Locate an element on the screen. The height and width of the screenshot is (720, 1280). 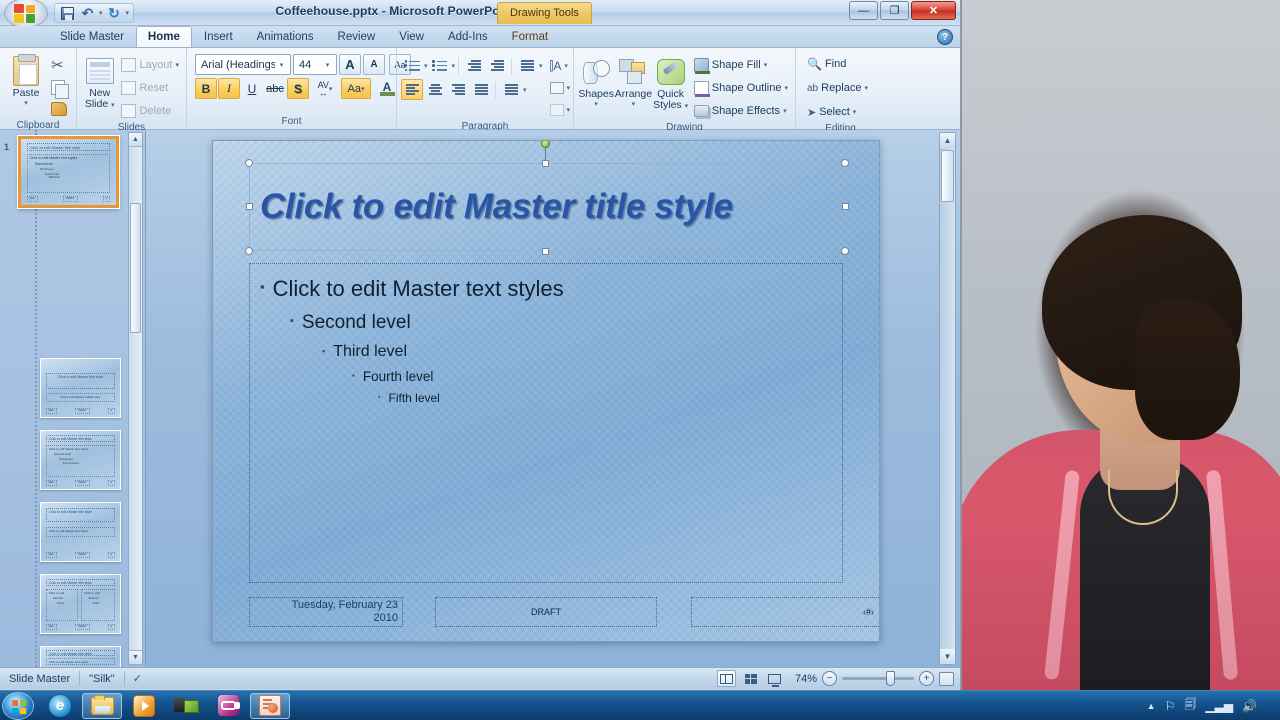
view-slide-sorter-button is located at coordinates (750, 678).